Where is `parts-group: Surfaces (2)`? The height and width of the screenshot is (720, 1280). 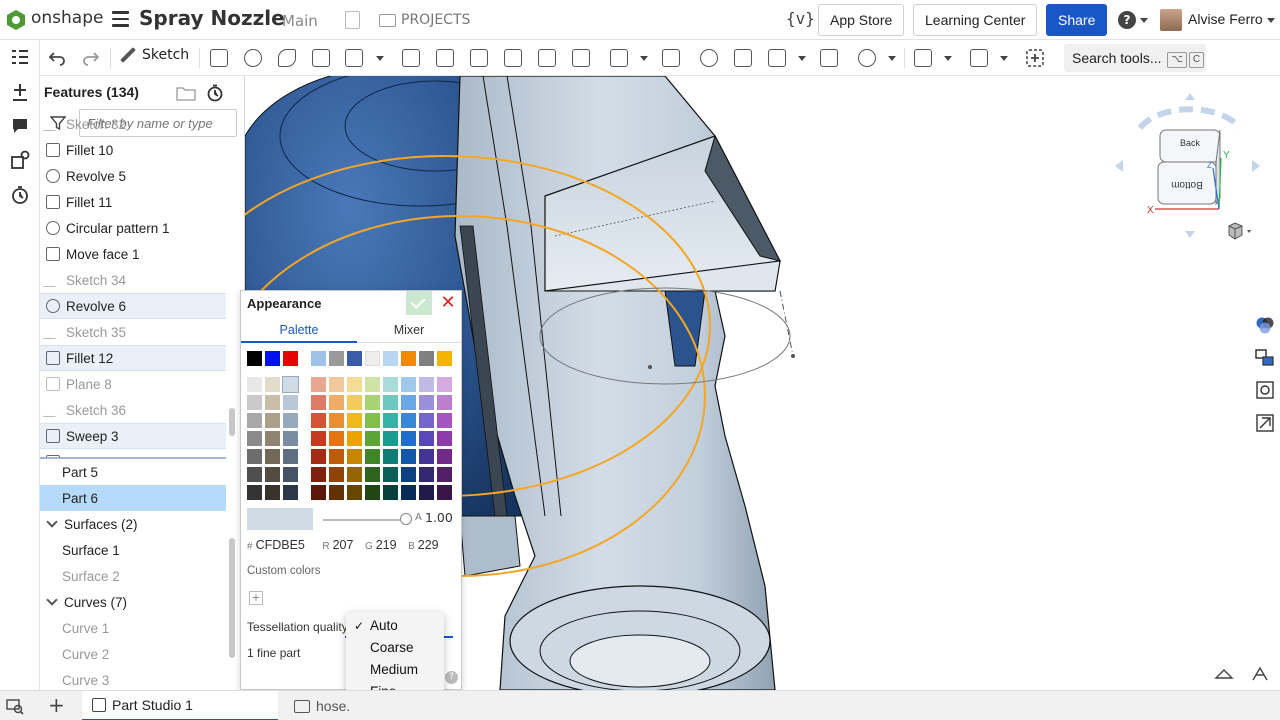 parts-group: Surfaces (2) is located at coordinates (133, 524).